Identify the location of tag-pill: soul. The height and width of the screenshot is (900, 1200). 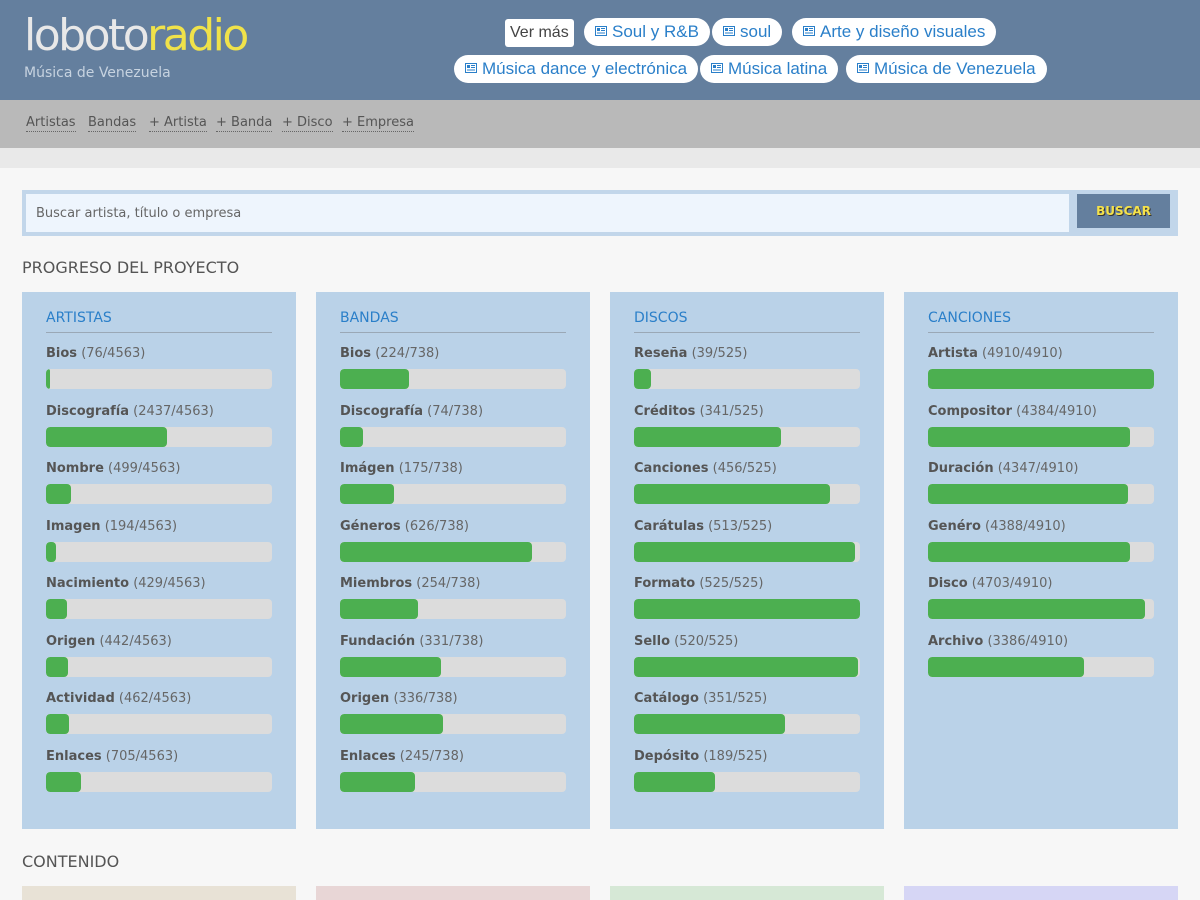
(747, 32).